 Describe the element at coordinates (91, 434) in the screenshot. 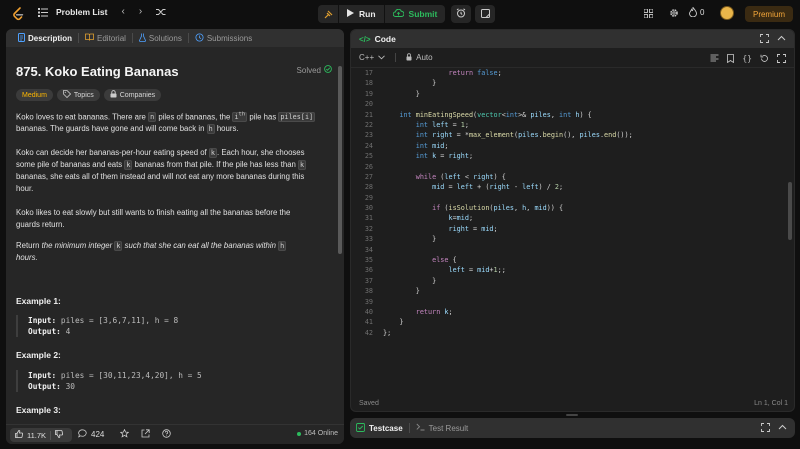

I see `comments-button: 424` at that location.